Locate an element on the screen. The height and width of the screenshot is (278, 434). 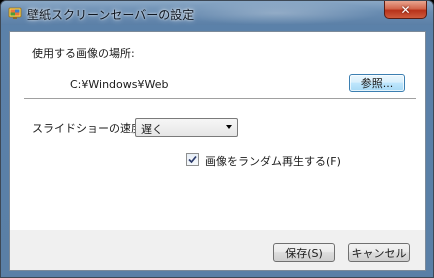
save-button: 保存(S) is located at coordinates (304, 252).